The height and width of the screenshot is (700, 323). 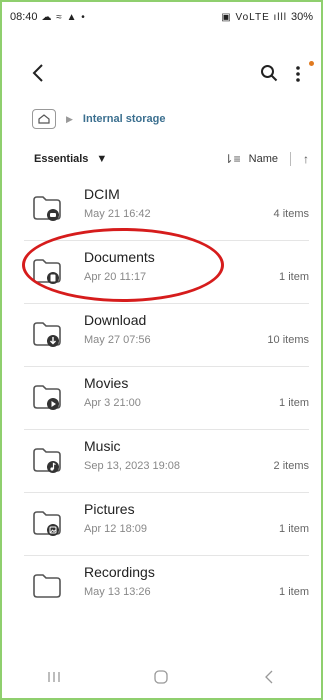 I want to click on folder-name: Music, so click(x=102, y=446).